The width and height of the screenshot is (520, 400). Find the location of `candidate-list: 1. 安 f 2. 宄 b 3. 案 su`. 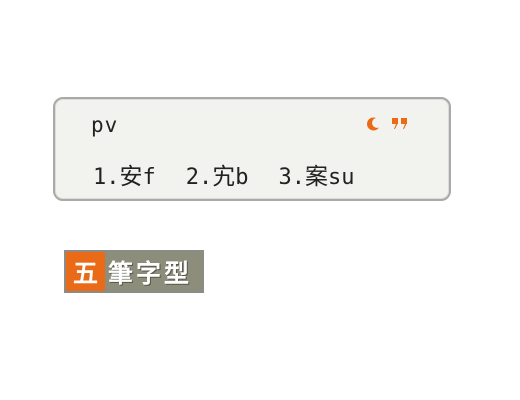

candidate-list: 1. 安 f 2. 宄 b 3. 案 su is located at coordinates (224, 174).